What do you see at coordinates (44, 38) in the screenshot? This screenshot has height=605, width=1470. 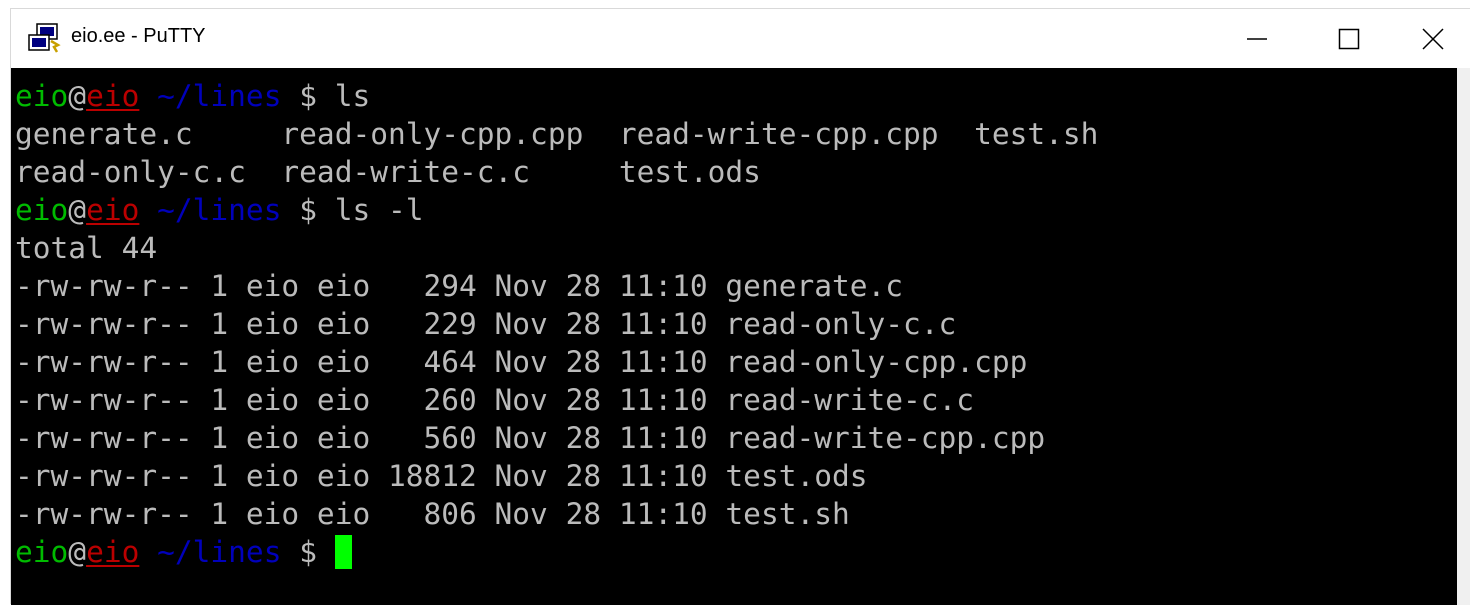 I see `putty-icon` at bounding box center [44, 38].